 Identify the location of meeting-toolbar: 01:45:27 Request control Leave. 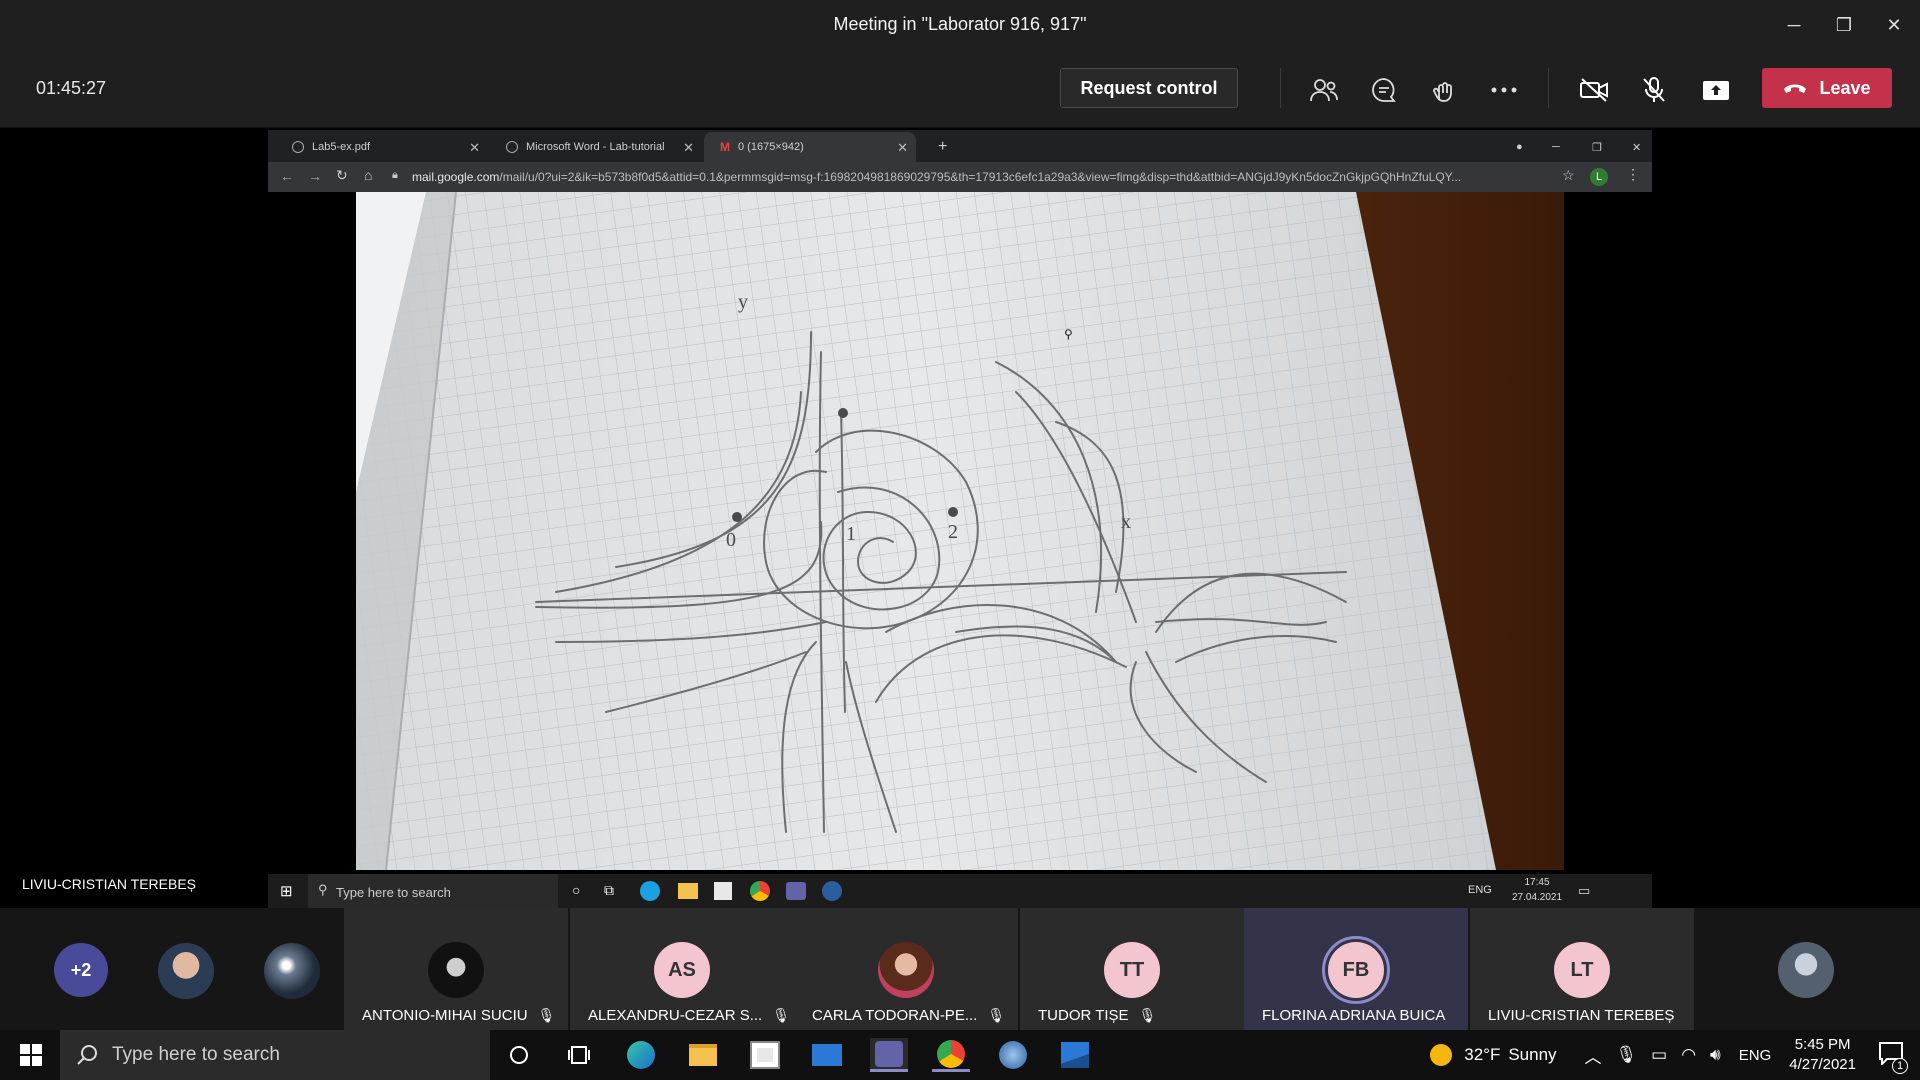
(960, 89).